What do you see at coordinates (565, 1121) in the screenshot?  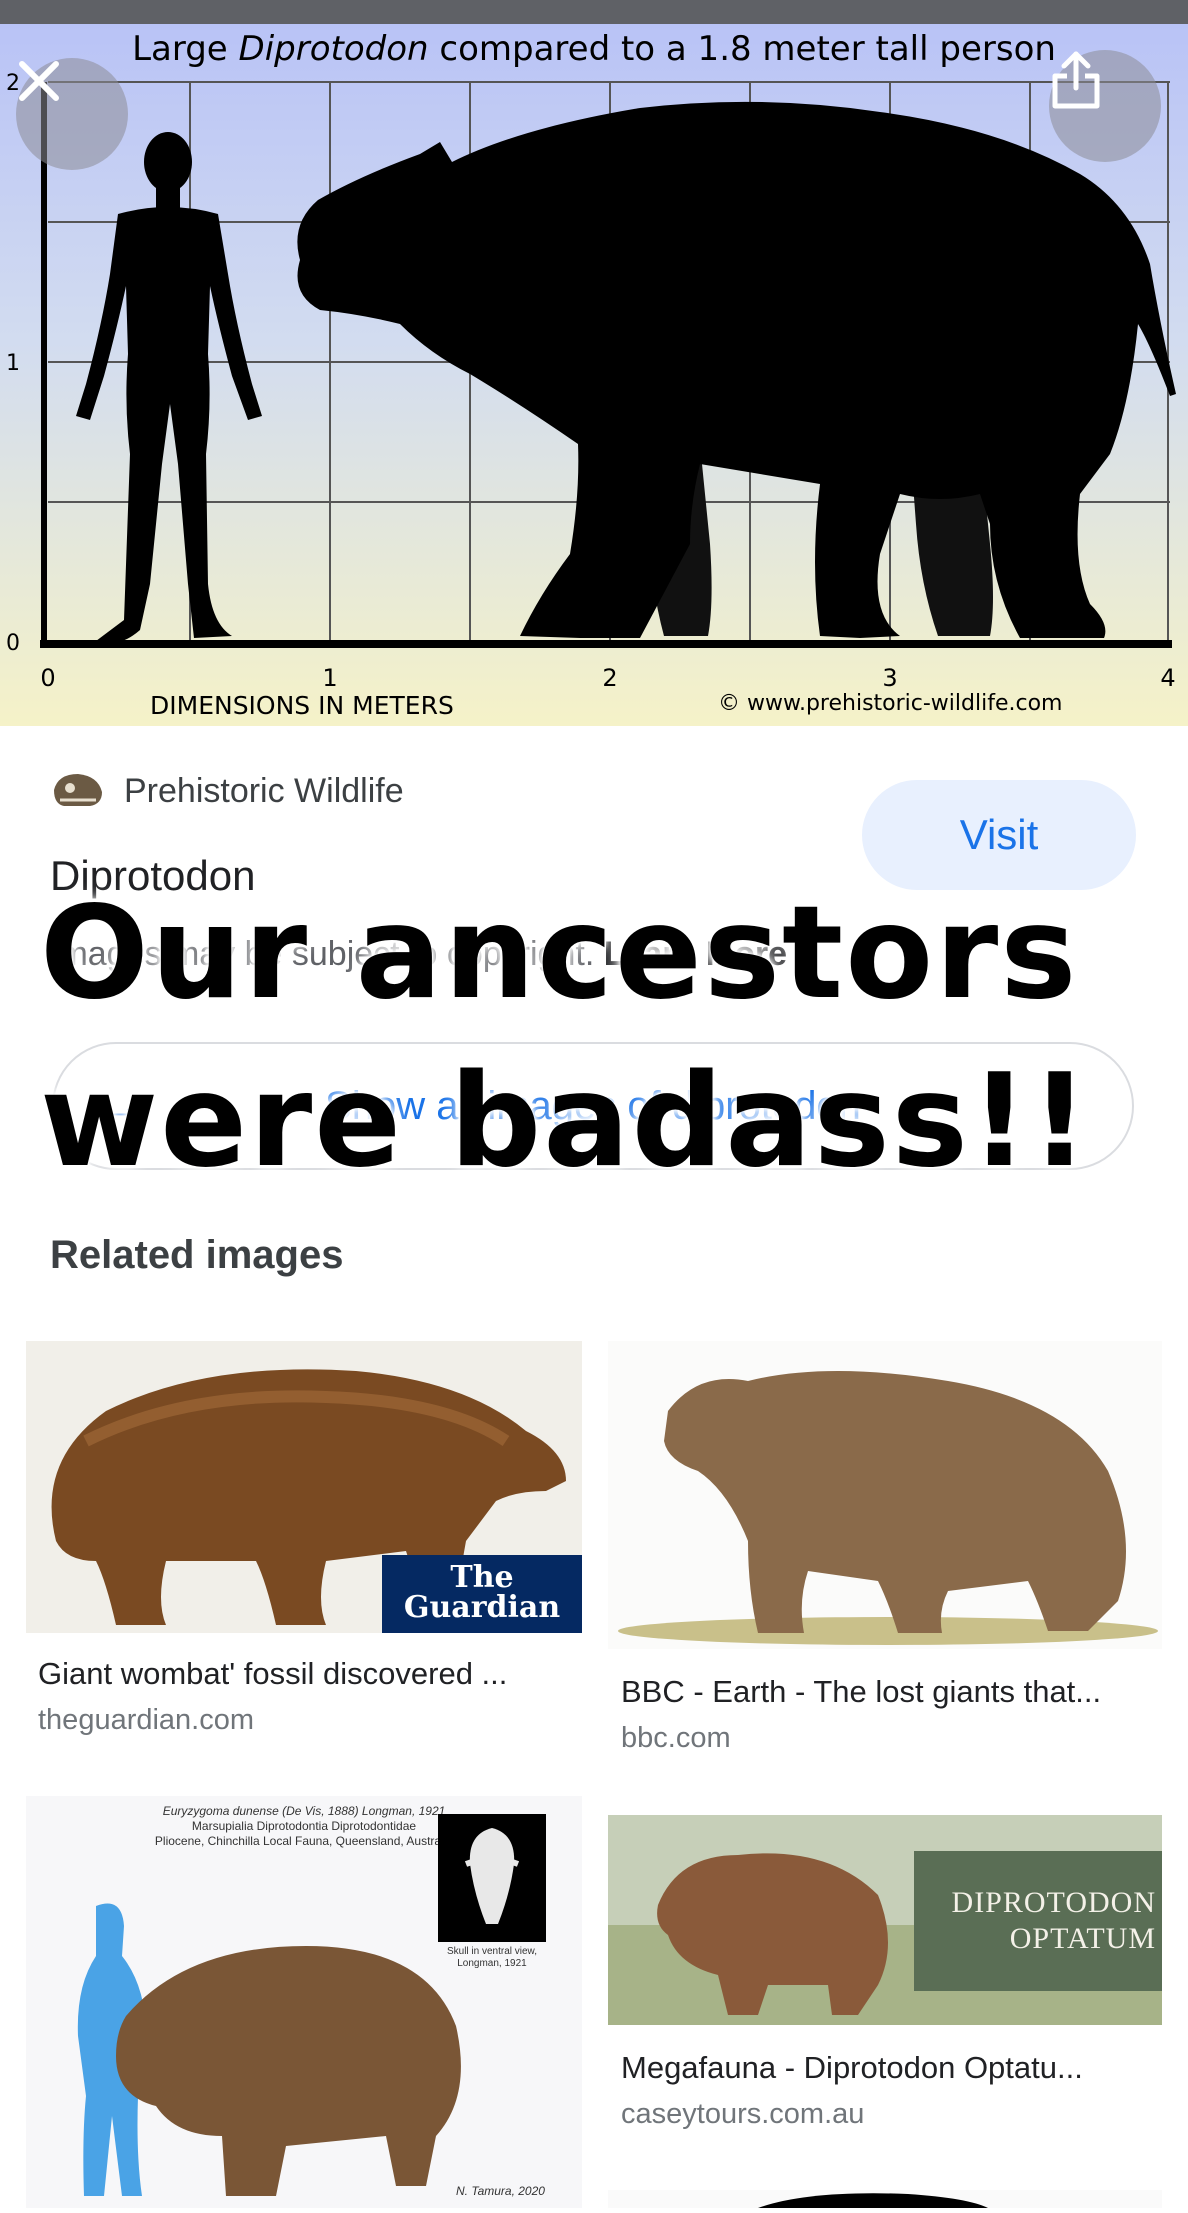 I see `meme-caption-line2: were badass!!` at bounding box center [565, 1121].